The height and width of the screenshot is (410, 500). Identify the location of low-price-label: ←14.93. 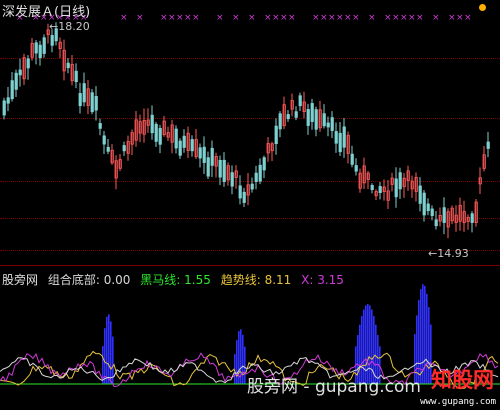
(448, 253).